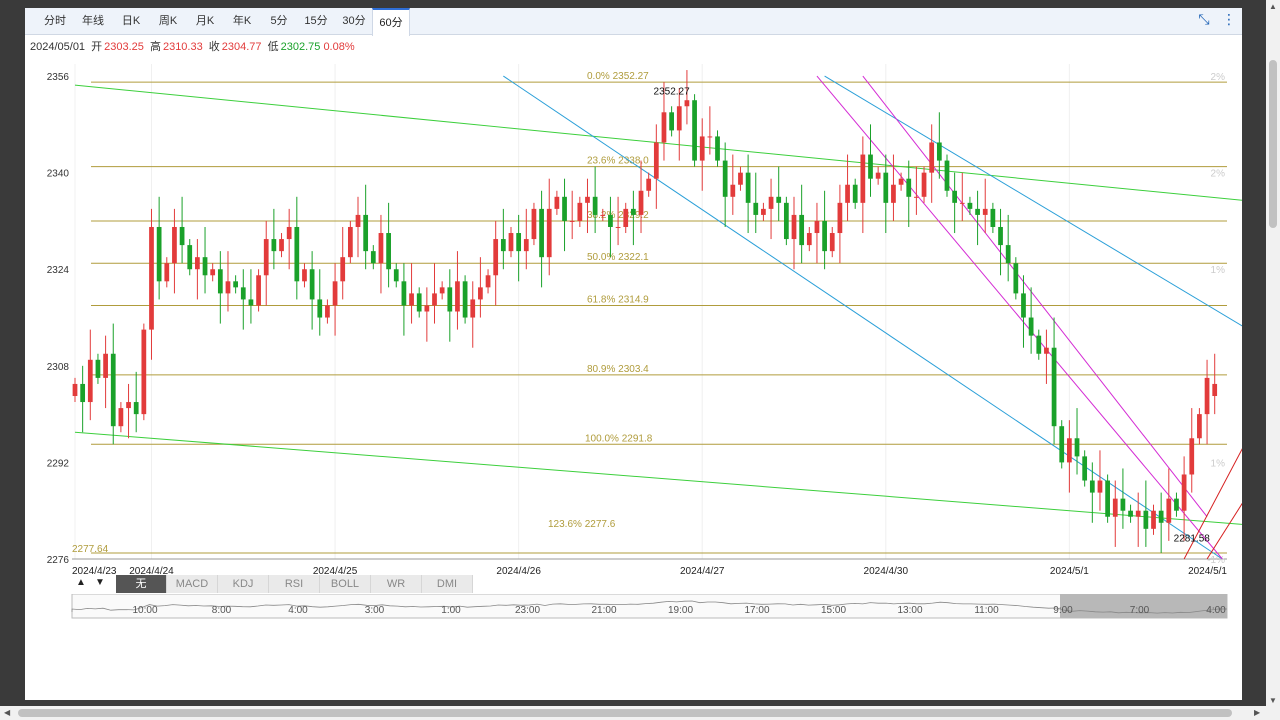  What do you see at coordinates (1218, 174) in the screenshot?
I see `pct-label: 2%` at bounding box center [1218, 174].